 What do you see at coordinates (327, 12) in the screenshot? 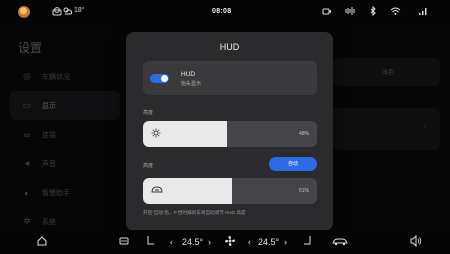
I see `camera-icon` at bounding box center [327, 12].